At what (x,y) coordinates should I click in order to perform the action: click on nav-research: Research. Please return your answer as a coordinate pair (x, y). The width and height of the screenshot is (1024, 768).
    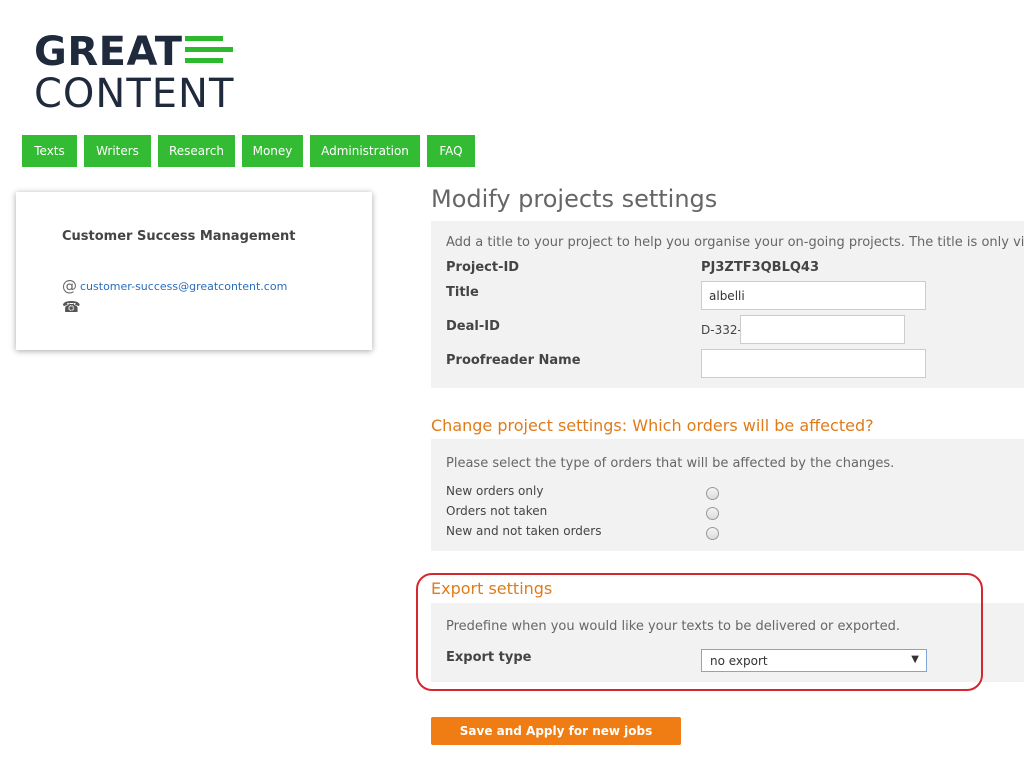
    Looking at the image, I should click on (196, 151).